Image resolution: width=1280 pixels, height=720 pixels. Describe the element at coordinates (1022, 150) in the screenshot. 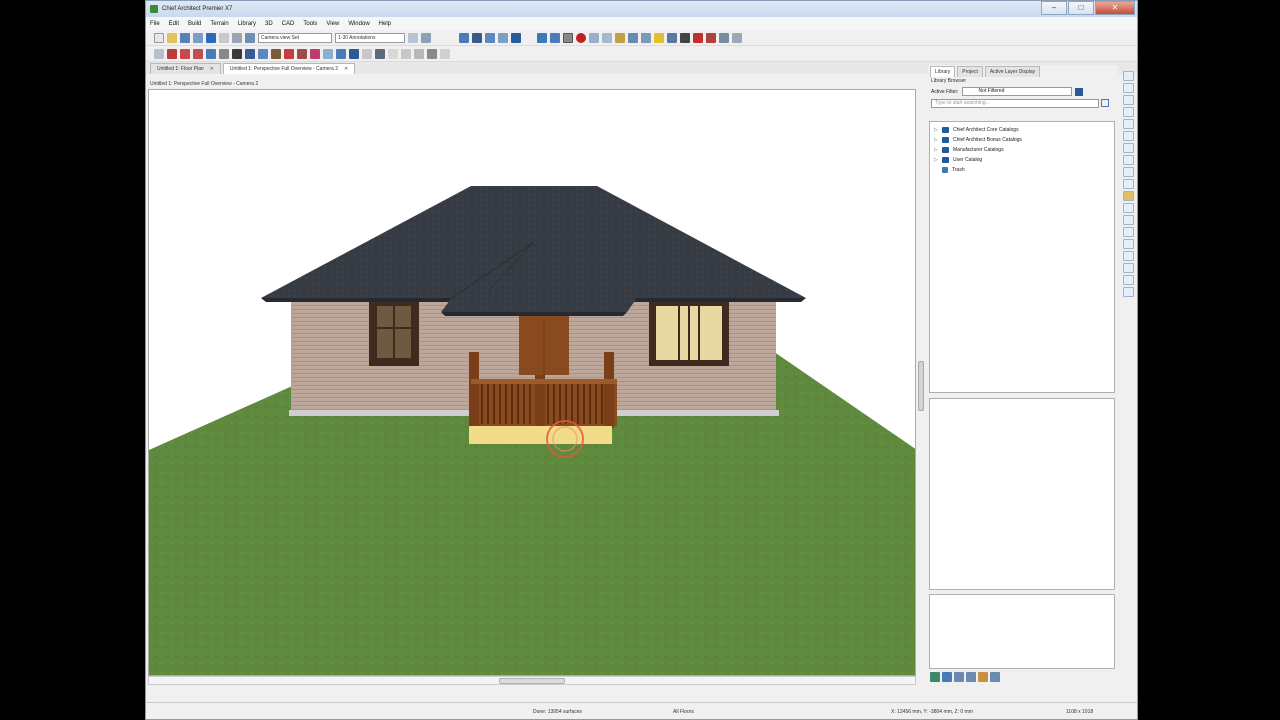

I see `tree-item: ▷ Manufacturer Catalogs` at that location.